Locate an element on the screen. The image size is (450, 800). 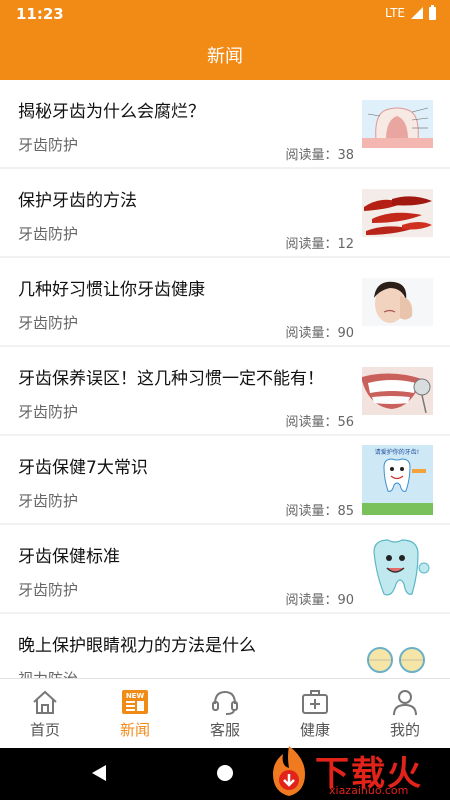
tab-health: 健康 is located at coordinates (315, 714).